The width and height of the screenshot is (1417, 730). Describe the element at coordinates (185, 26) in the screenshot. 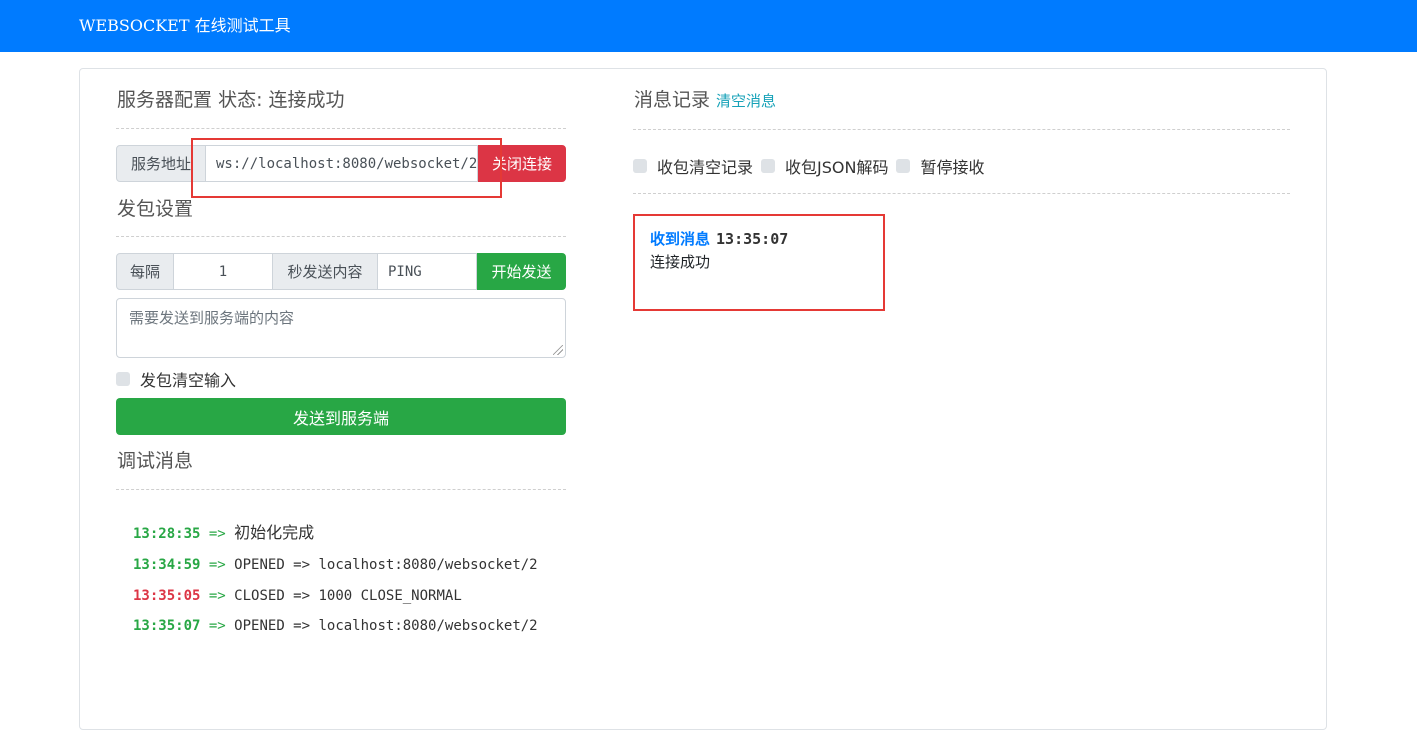

I see `brand-title: WEBSOCKET 在线测试工具` at that location.